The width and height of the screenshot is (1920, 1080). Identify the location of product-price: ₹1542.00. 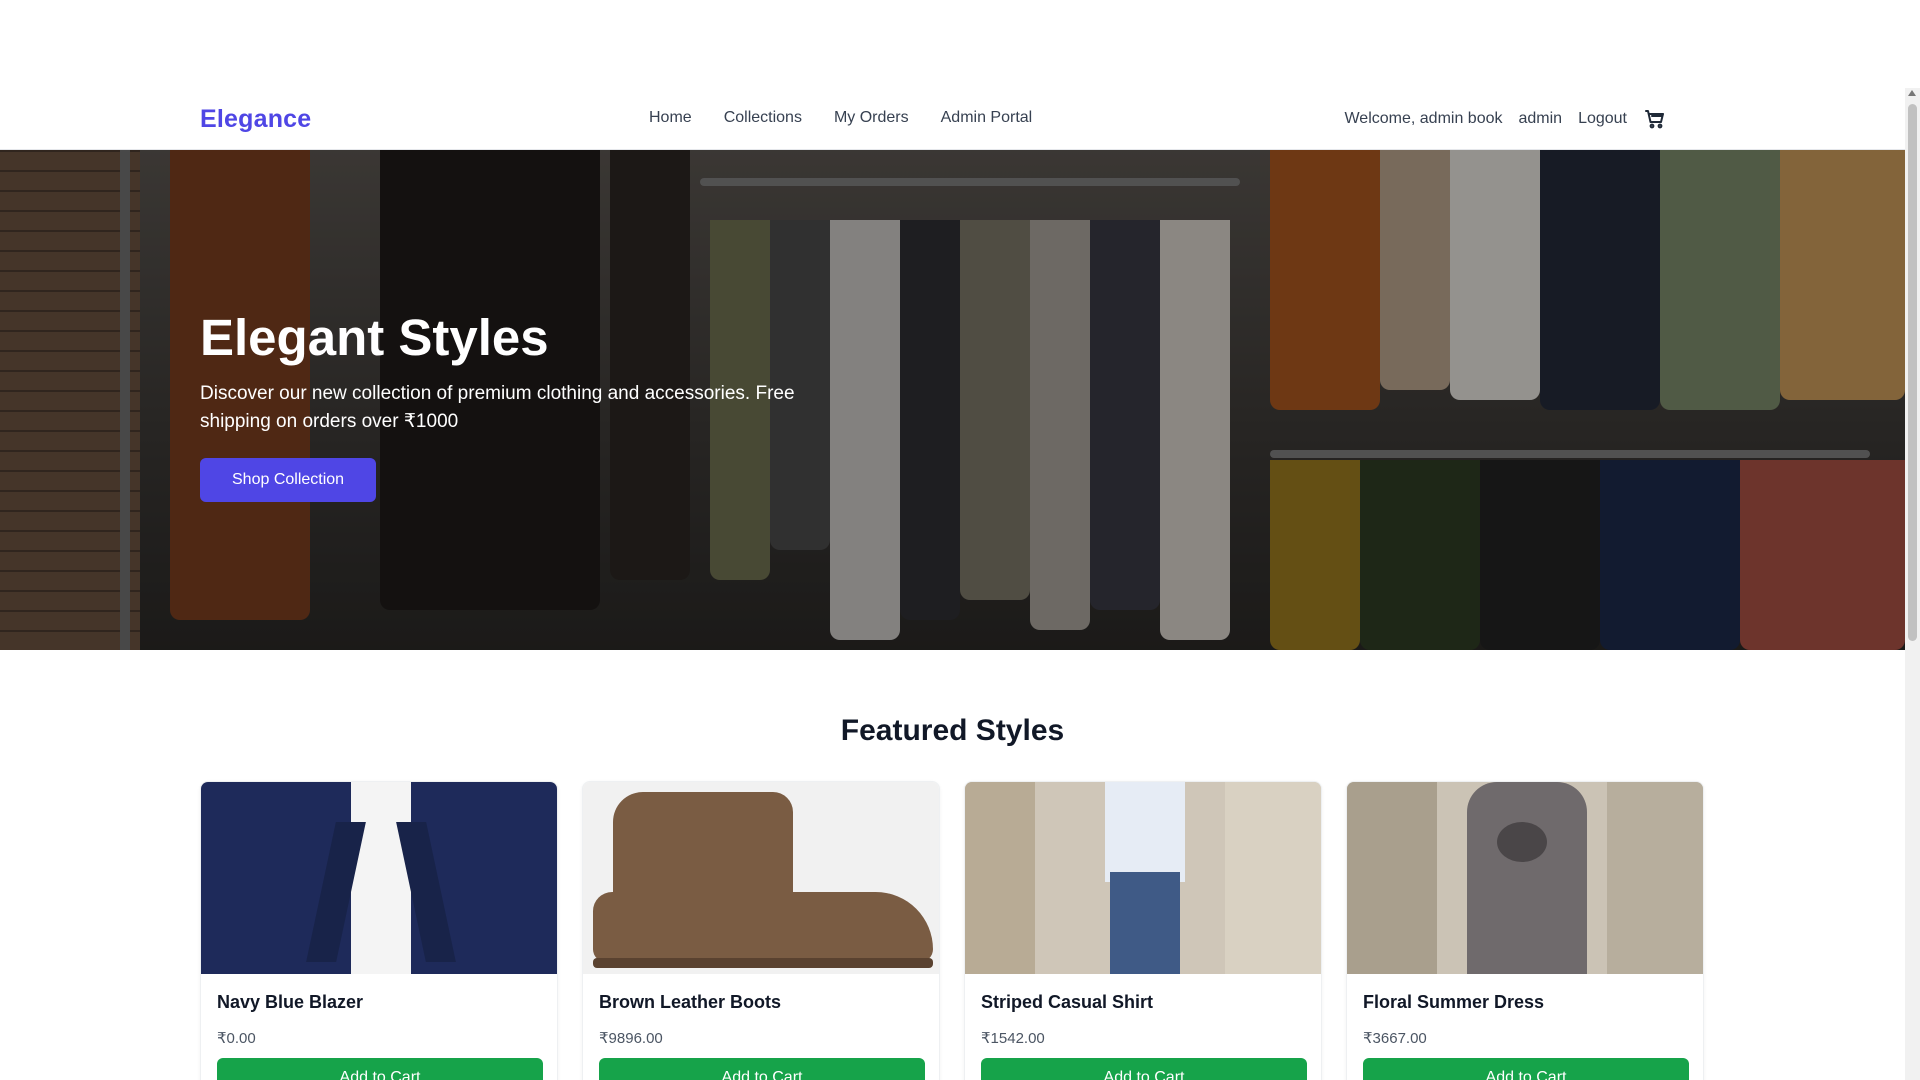
(1013, 1038).